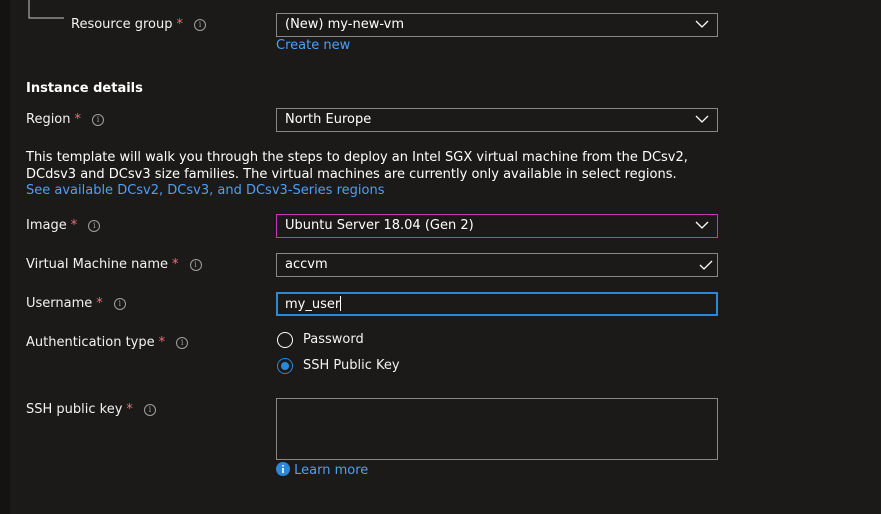 This screenshot has height=514, width=881. What do you see at coordinates (5, 257) in the screenshot?
I see `left-gutter` at bounding box center [5, 257].